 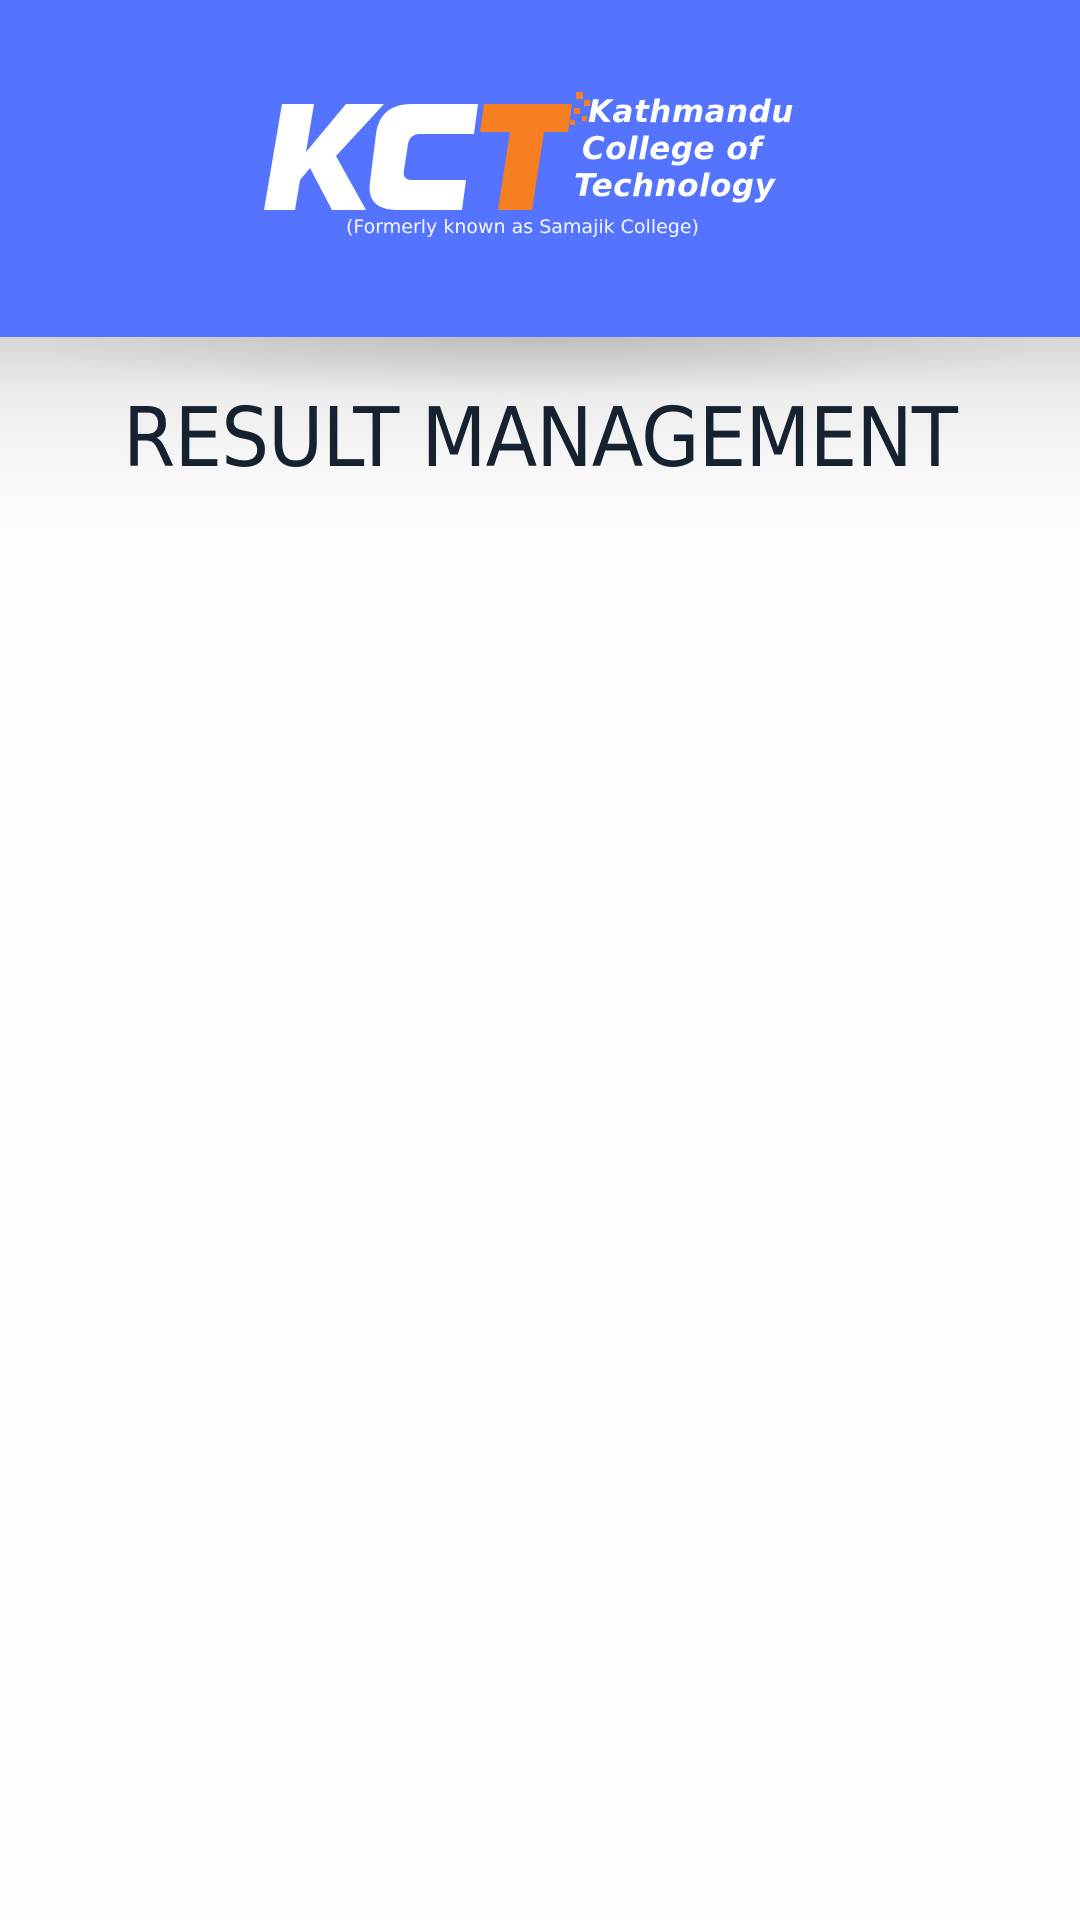 I want to click on kct-logo-mark, so click(x=427, y=151).